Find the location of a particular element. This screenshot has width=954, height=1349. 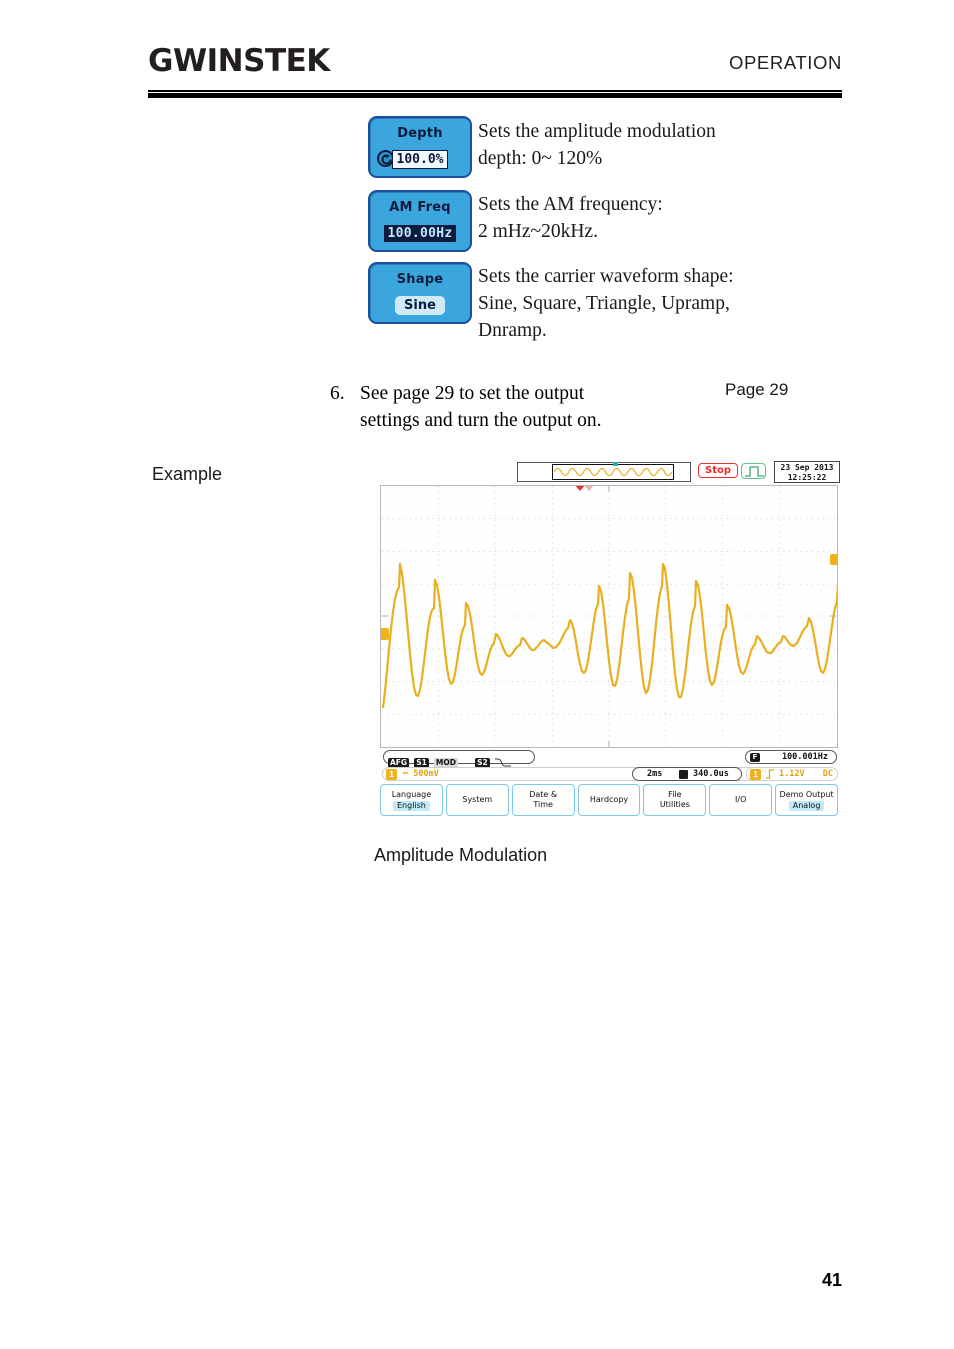

menu-button-system-label: System is located at coordinates (477, 799).